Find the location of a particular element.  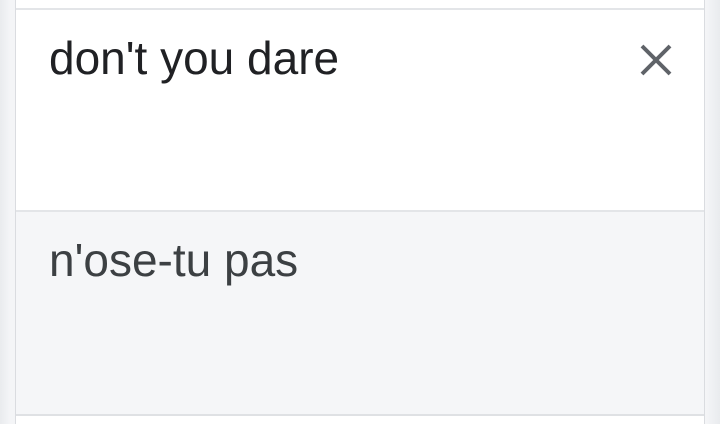

close-icon is located at coordinates (656, 60).